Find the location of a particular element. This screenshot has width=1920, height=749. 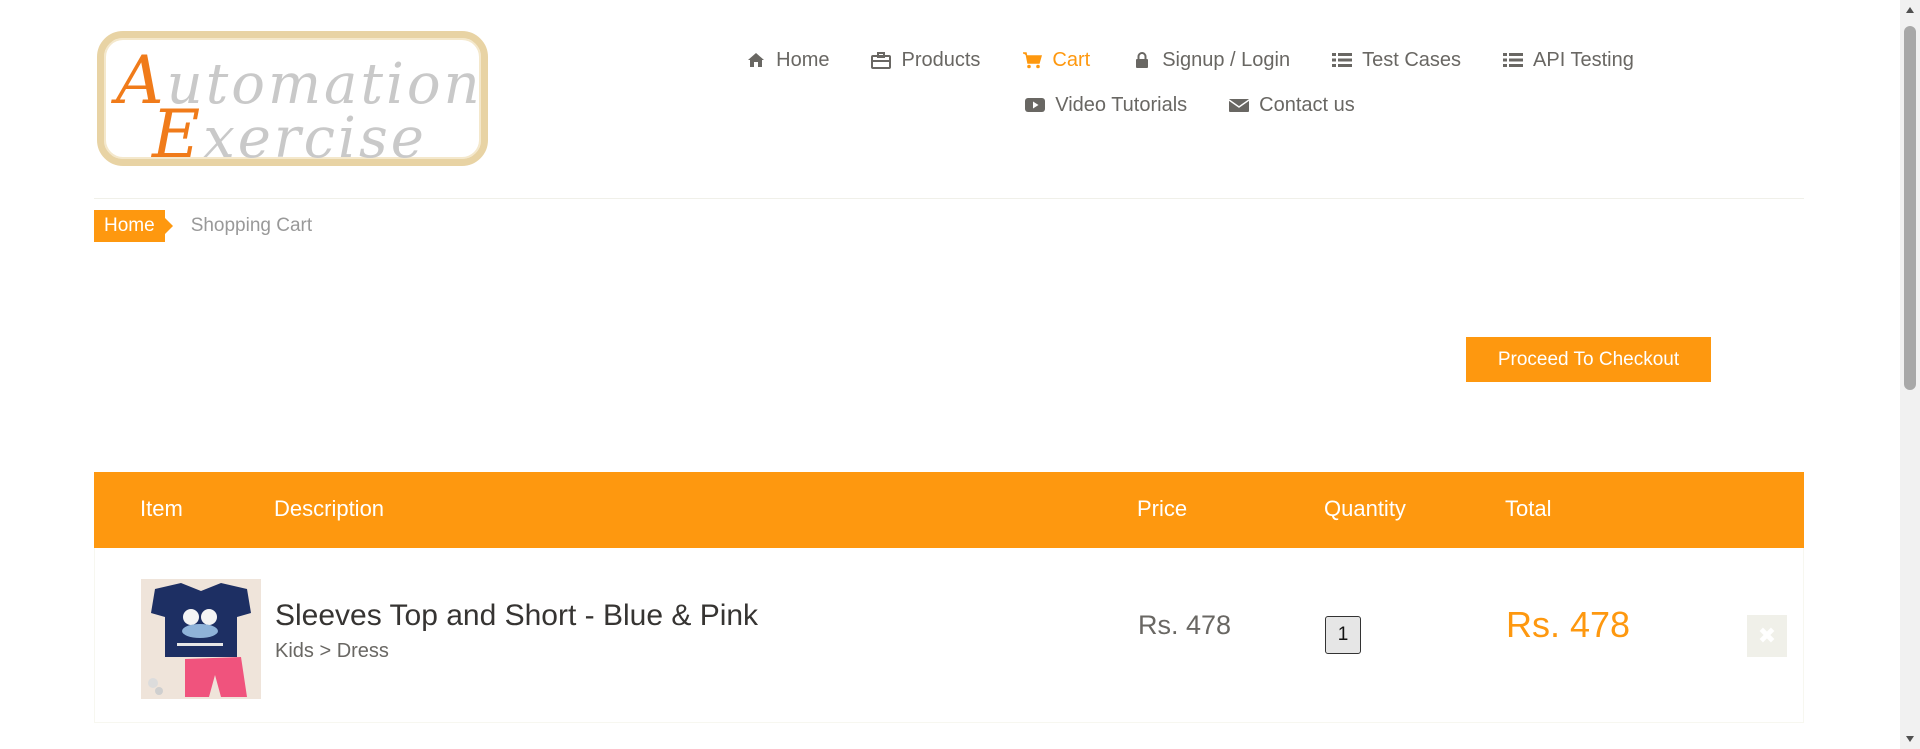

nav-row-2: Video Tutorials Contact us is located at coordinates (1190, 105).